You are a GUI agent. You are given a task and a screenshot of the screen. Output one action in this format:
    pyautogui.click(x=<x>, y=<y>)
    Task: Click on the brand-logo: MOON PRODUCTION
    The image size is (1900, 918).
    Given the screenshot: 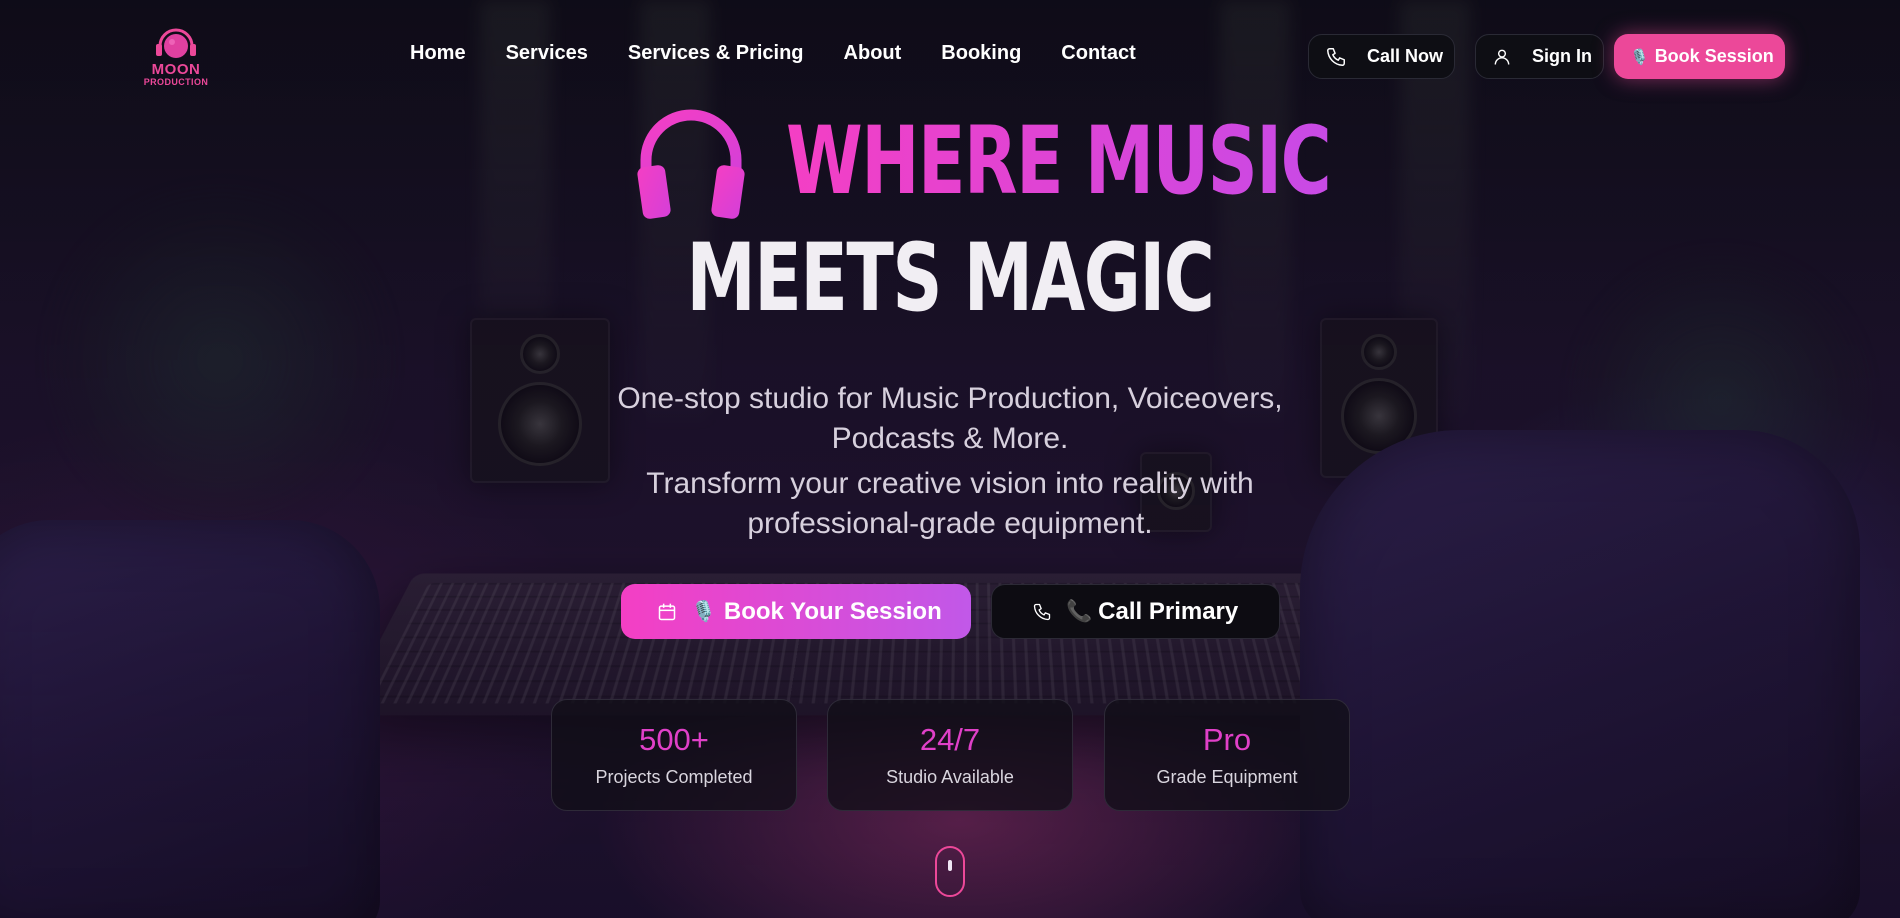 What is the action you would take?
    pyautogui.click(x=176, y=53)
    